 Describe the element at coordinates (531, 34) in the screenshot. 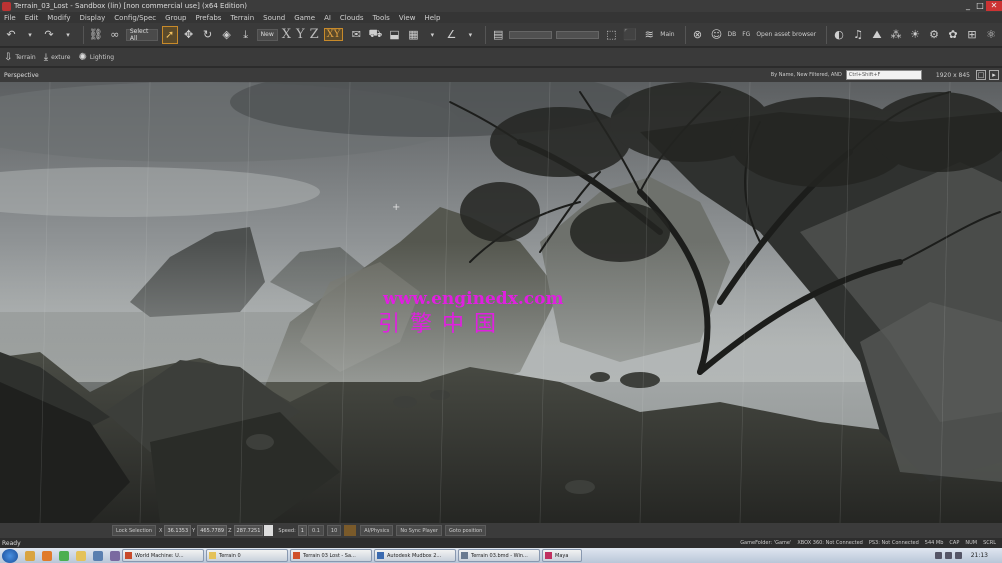

I see `object-slider` at that location.